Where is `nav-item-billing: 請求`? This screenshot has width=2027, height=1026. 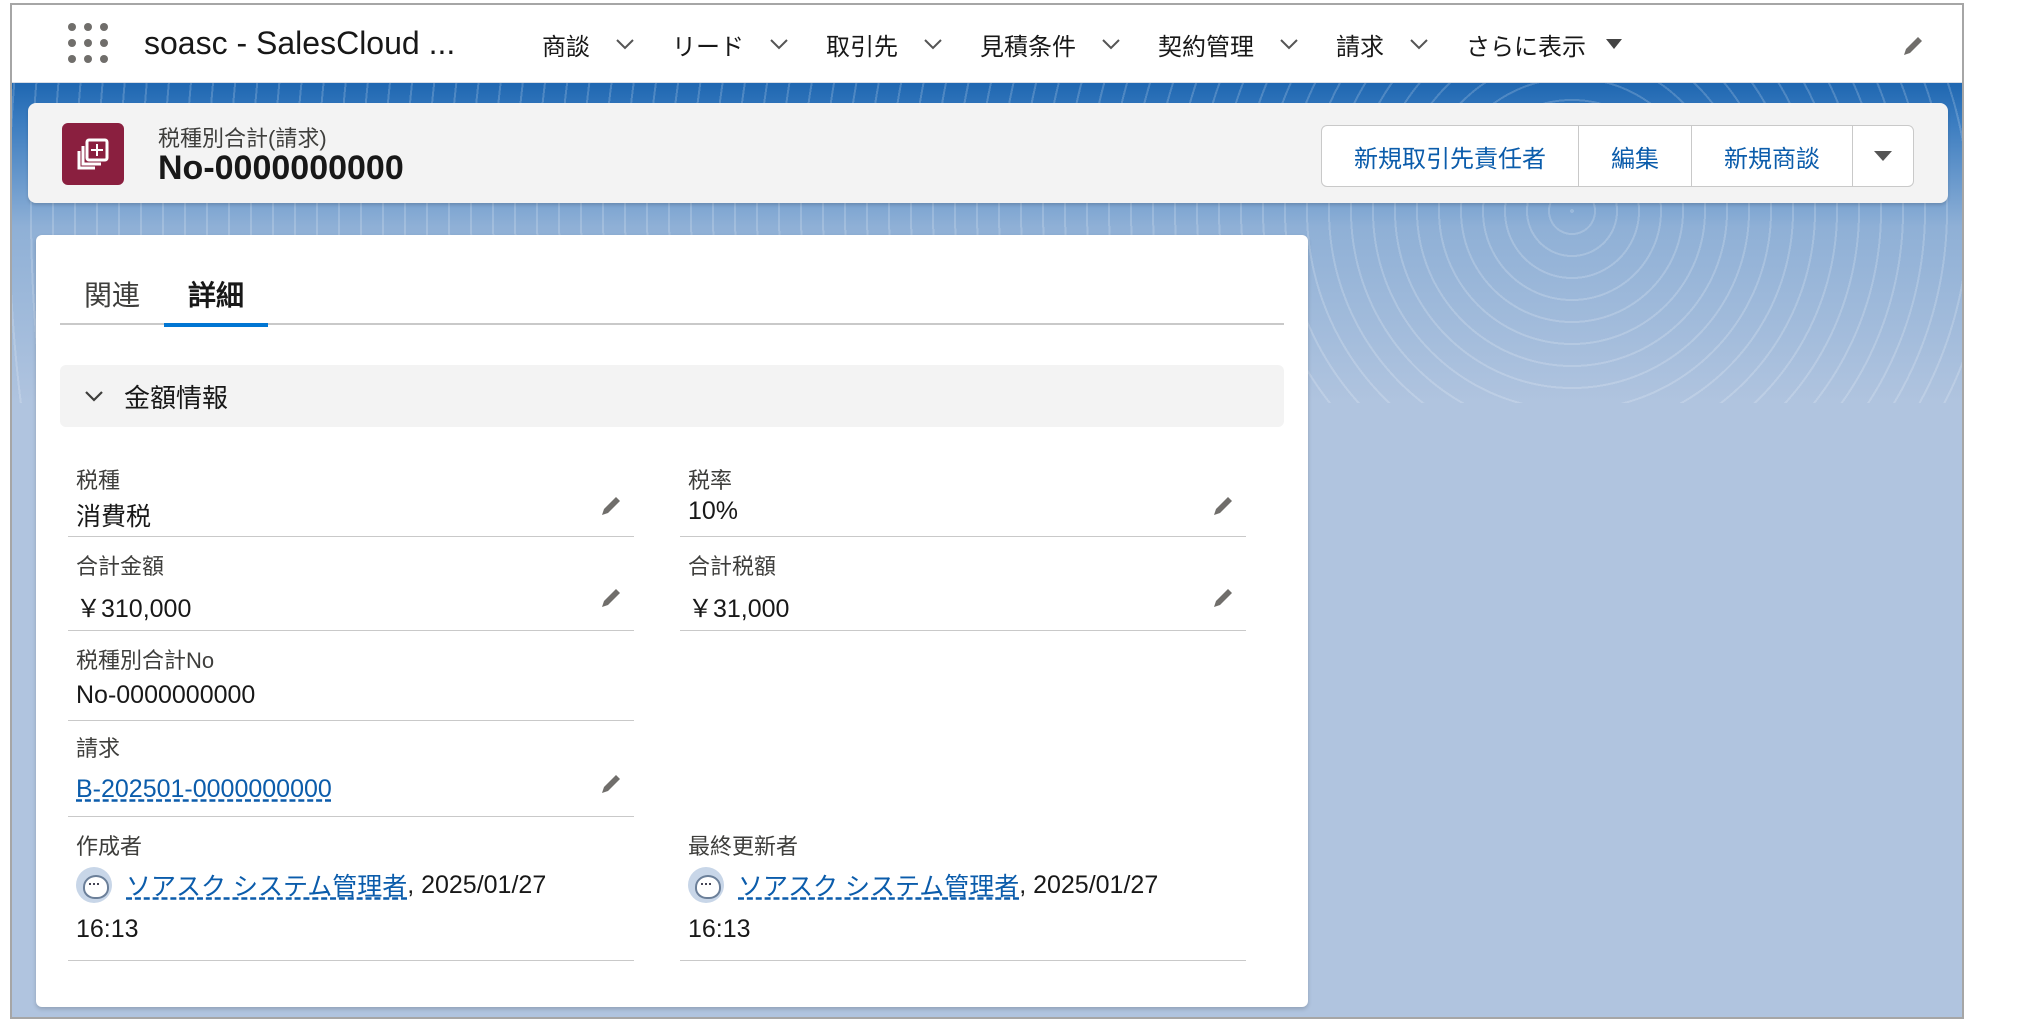 nav-item-billing: 請求 is located at coordinates (1383, 44).